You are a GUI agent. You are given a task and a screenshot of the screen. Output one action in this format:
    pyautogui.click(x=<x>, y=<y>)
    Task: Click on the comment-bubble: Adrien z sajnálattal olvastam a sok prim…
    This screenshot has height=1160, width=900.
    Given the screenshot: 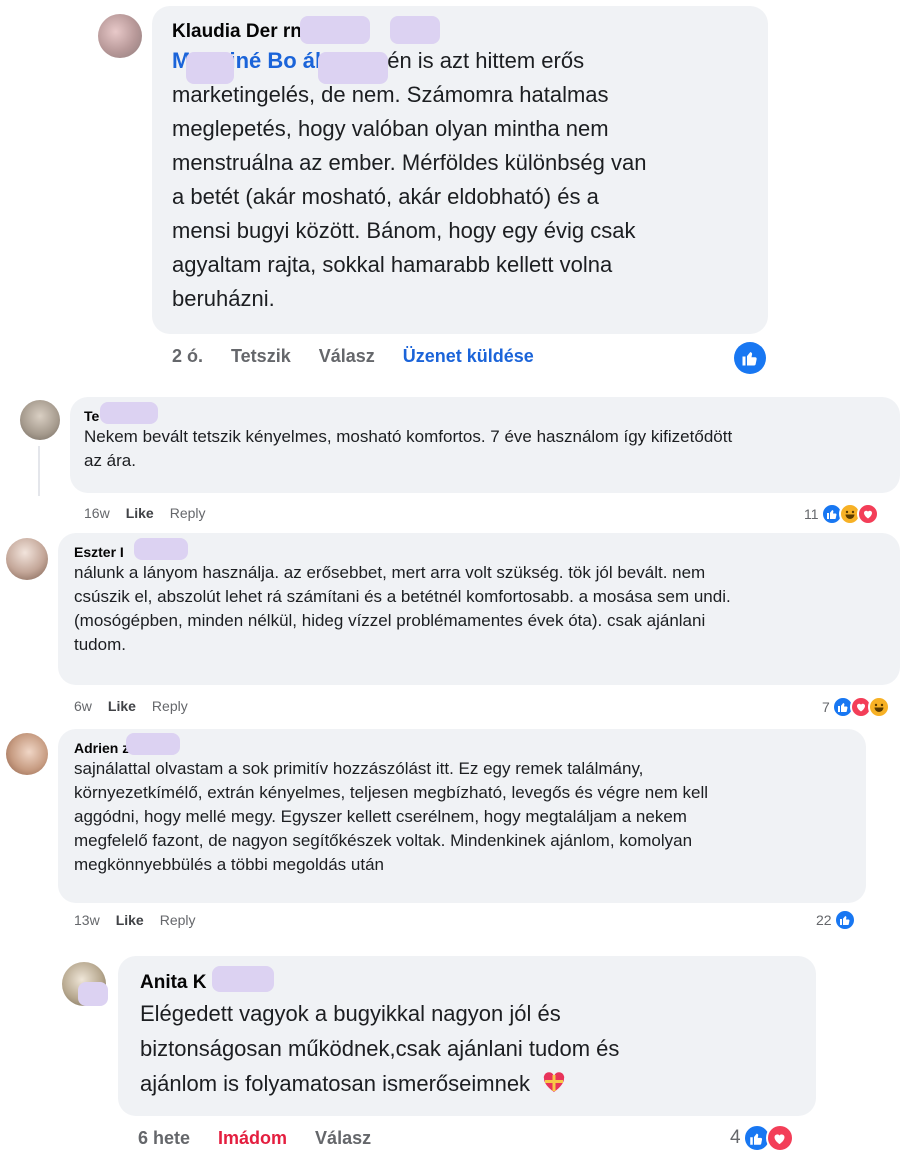 What is the action you would take?
    pyautogui.click(x=462, y=816)
    